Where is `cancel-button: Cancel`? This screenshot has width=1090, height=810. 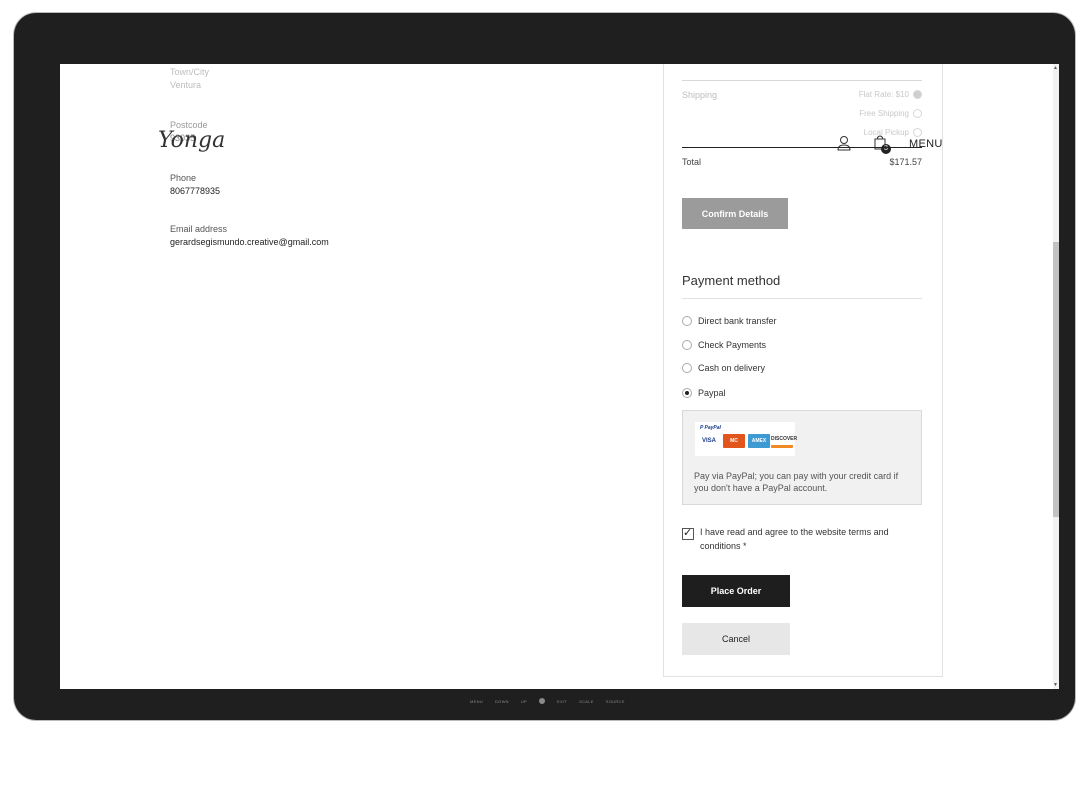 cancel-button: Cancel is located at coordinates (736, 639).